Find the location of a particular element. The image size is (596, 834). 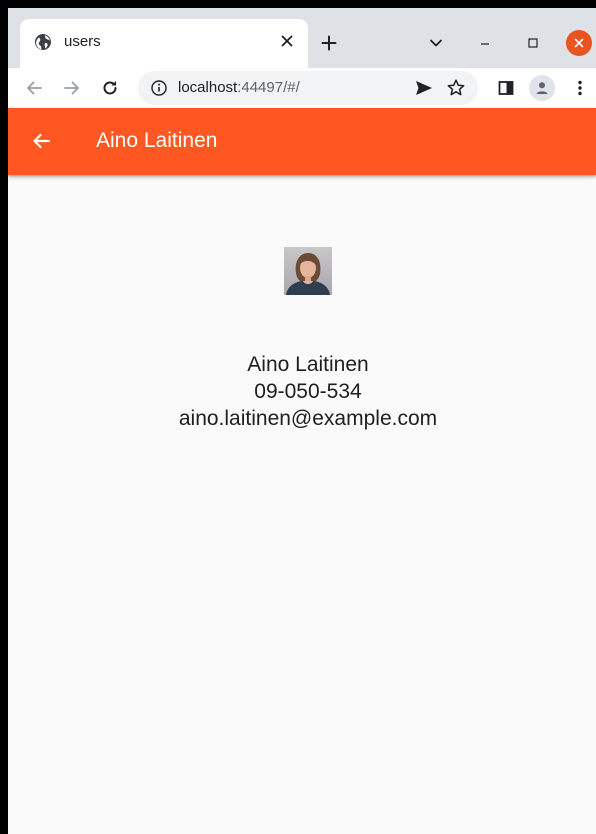

browser-toolbar: localhost:44497/#/ is located at coordinates (302, 88).